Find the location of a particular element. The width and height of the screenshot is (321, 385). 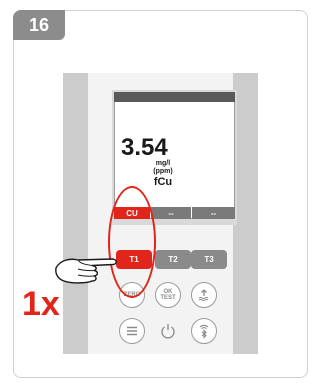

step-number-badge: 16 is located at coordinates (39, 25).